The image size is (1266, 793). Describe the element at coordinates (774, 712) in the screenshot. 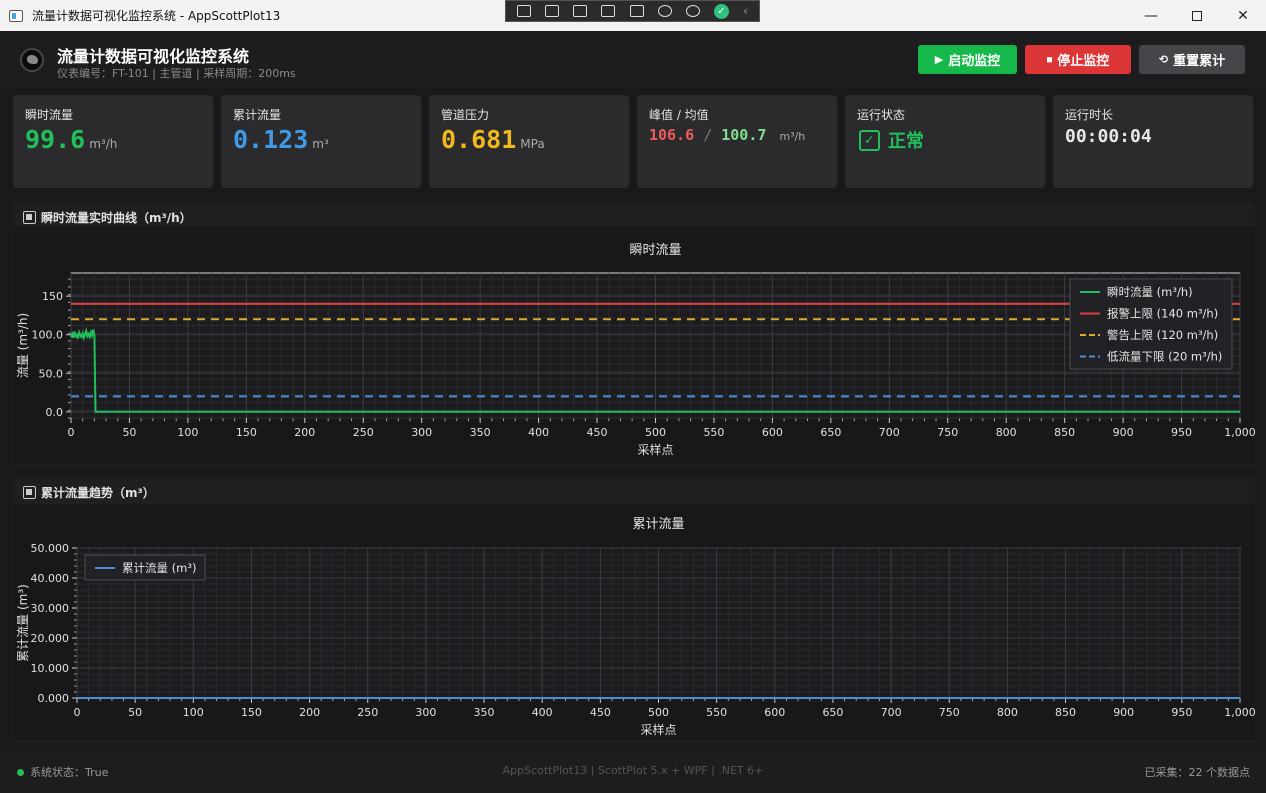

I see `x-tick-label: 600` at that location.